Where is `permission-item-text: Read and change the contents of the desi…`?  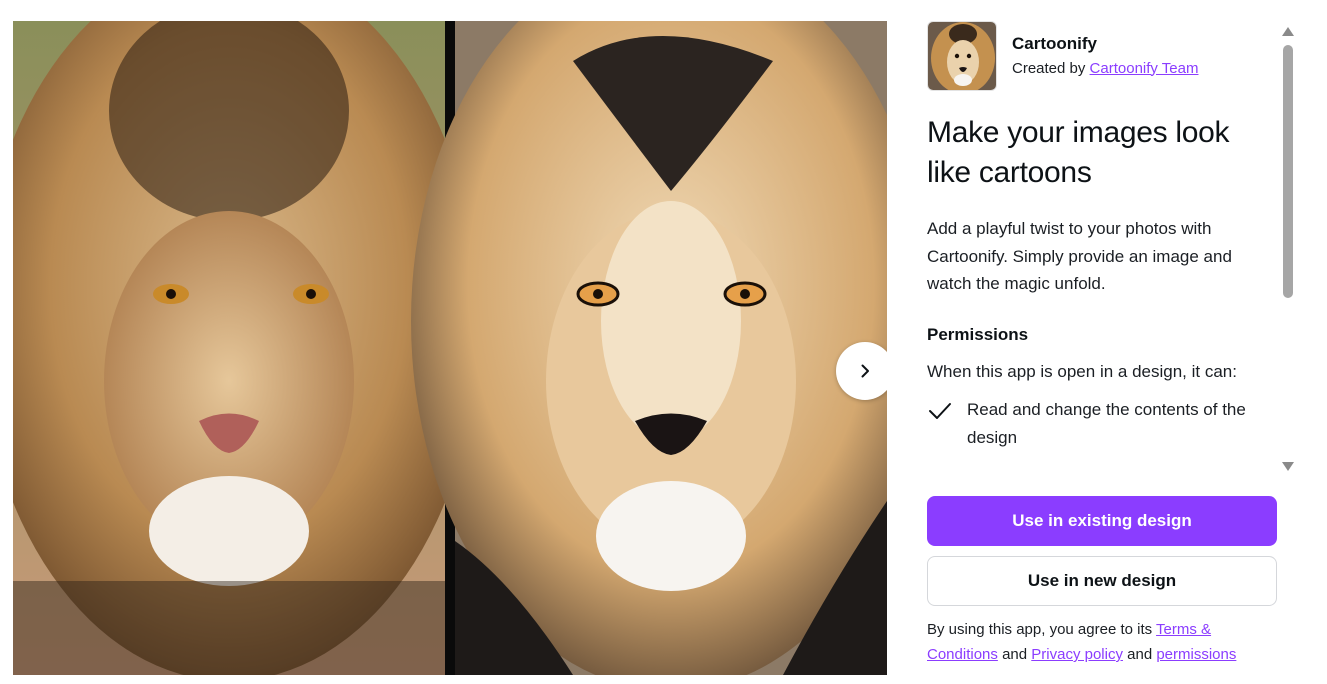
permission-item-text: Read and change the contents of the desi… is located at coordinates (1106, 423).